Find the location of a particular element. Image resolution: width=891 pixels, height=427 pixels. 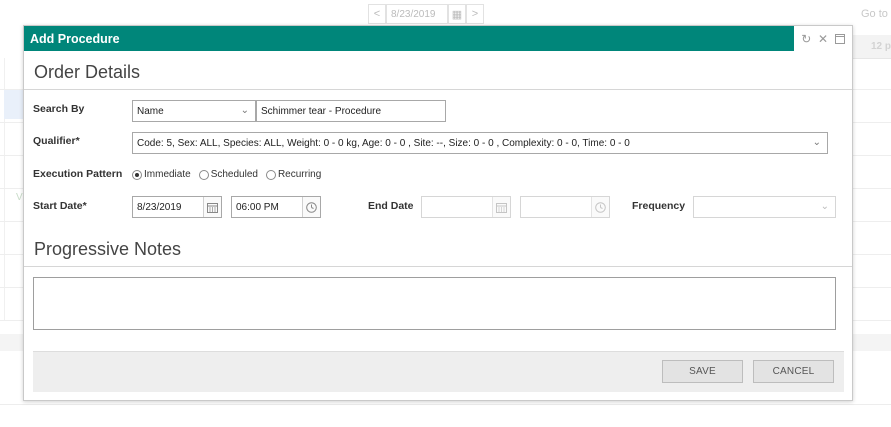

frequency-label: Frequency is located at coordinates (659, 206).